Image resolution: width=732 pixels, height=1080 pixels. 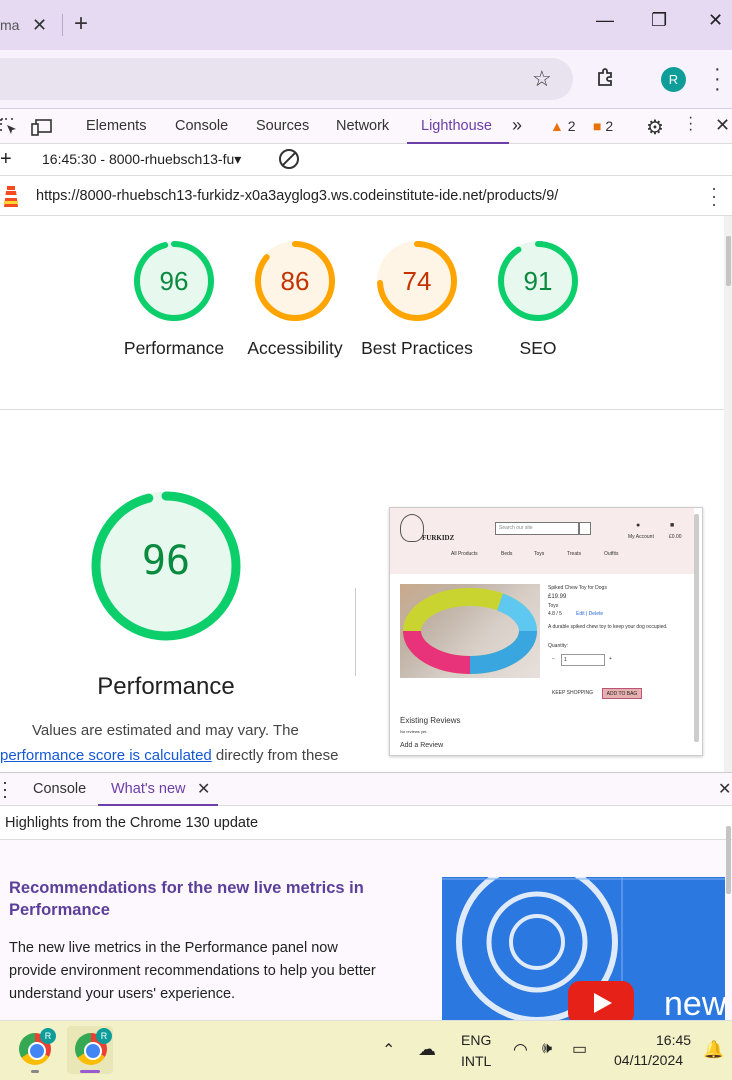 What do you see at coordinates (412, 528) in the screenshot?
I see `dog-logo-icon` at bounding box center [412, 528].